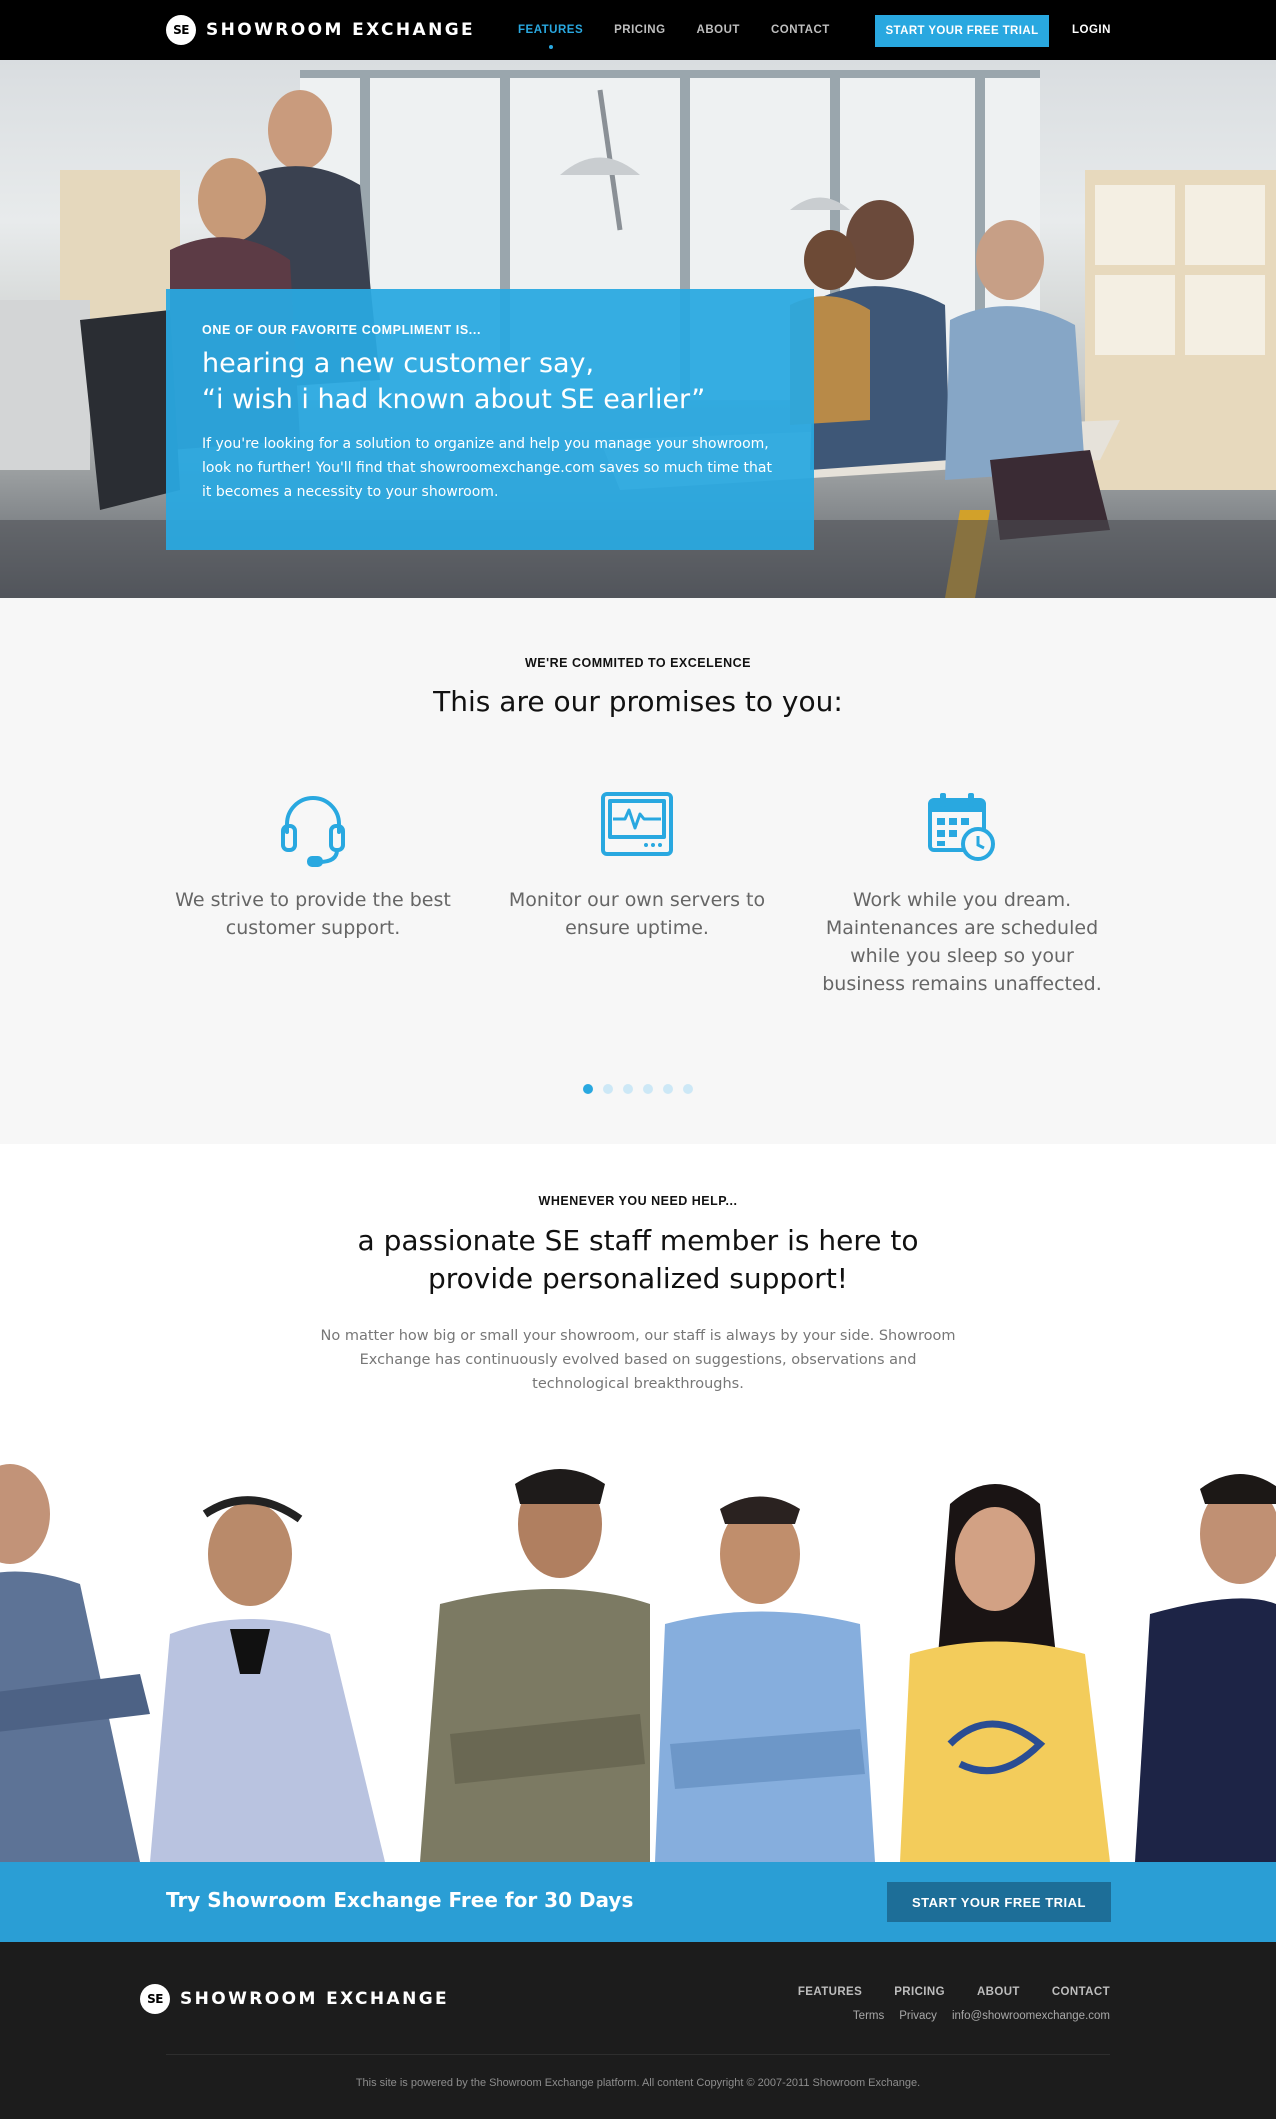 The height and width of the screenshot is (2119, 1276). Describe the element at coordinates (1031, 2016) in the screenshot. I see `footer-link-email: info@showroomexchange.com` at that location.